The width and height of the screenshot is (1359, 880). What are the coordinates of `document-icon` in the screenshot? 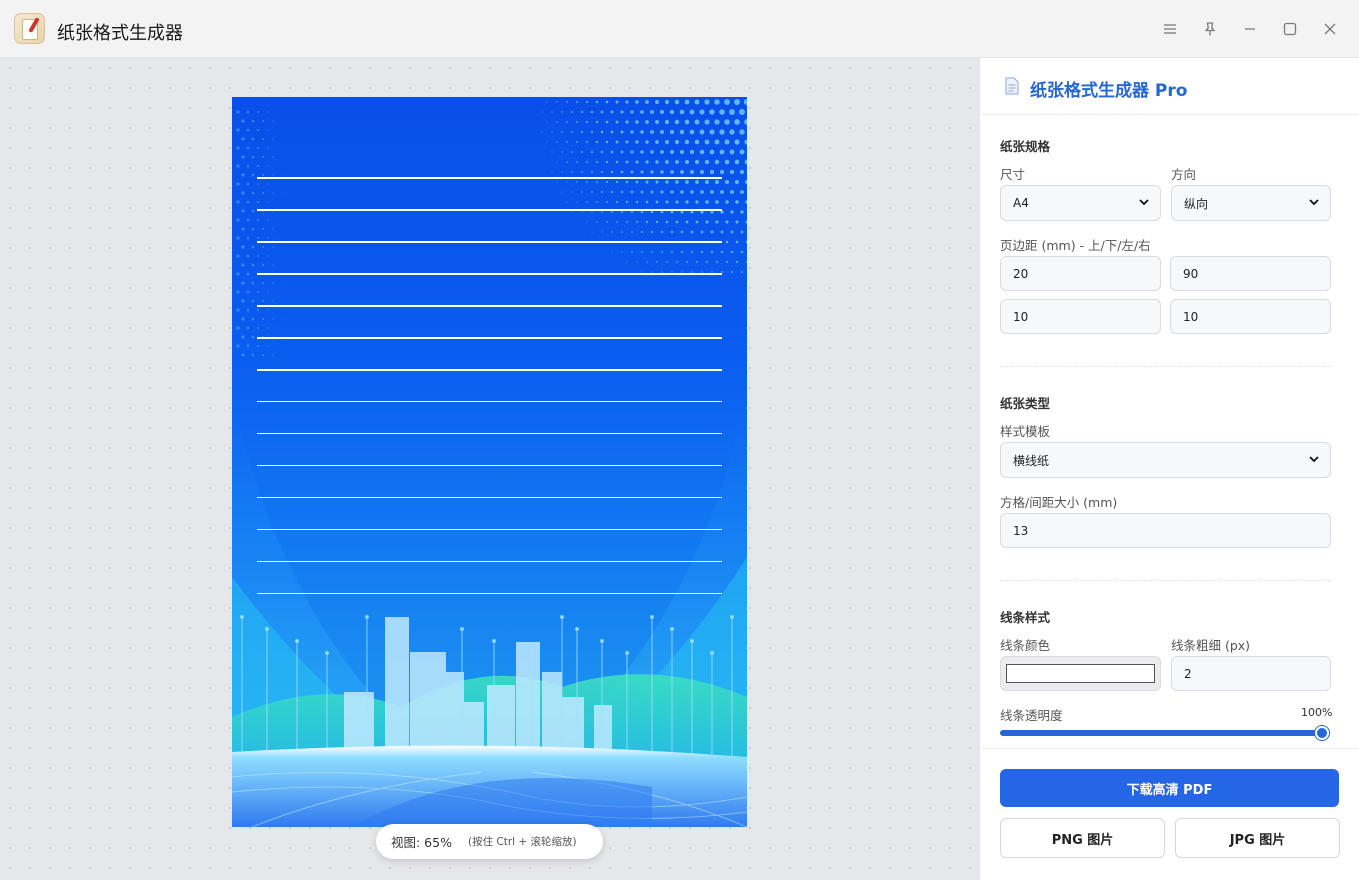 It's located at (1012, 86).